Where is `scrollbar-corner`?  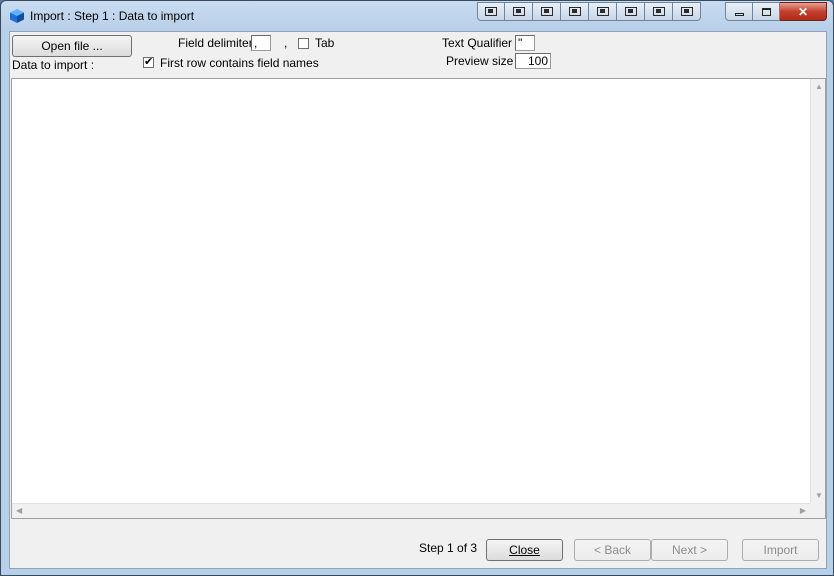
scrollbar-corner is located at coordinates (817, 510).